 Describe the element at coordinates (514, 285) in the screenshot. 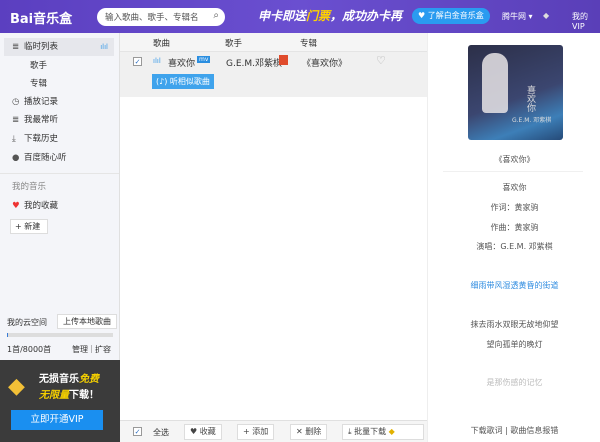

I see `lyric-line-current: 细雨带风湿透黄昏的街道` at that location.